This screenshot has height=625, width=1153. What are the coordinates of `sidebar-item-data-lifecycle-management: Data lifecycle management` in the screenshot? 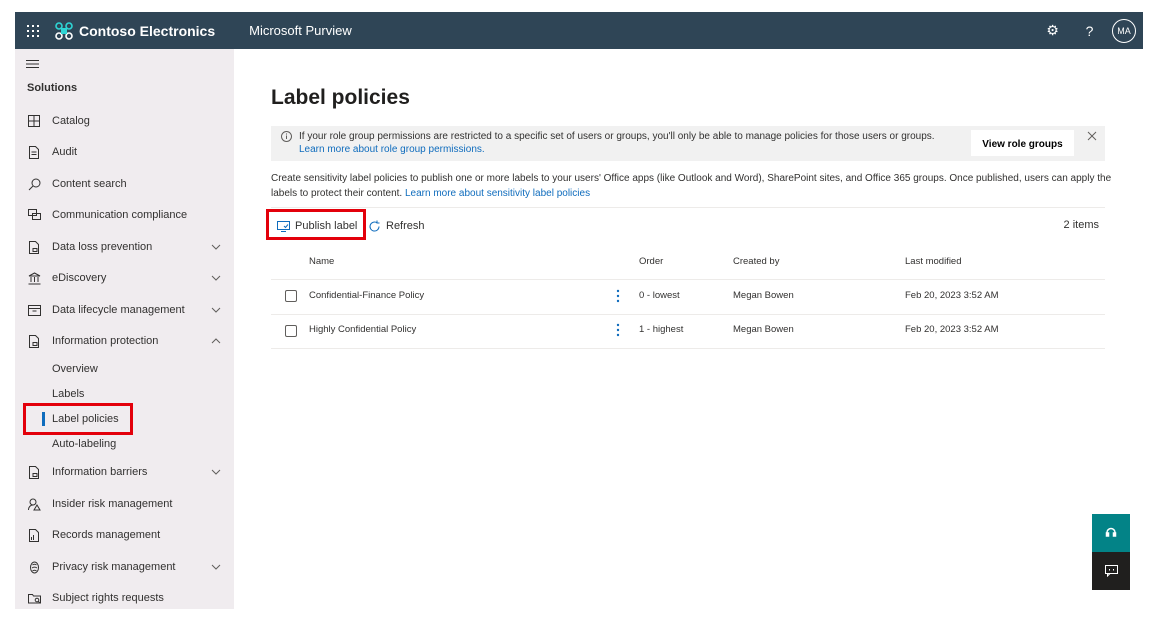 It's located at (124, 310).